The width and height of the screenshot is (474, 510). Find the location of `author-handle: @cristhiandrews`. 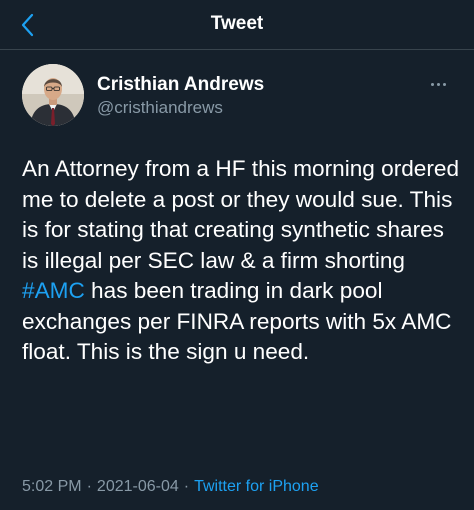

author-handle: @cristhiandrews is located at coordinates (160, 108).